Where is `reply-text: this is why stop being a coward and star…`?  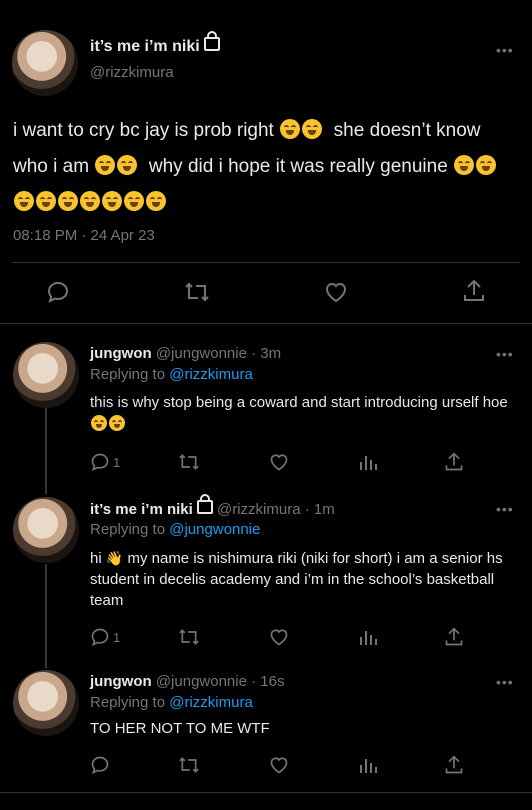
reply-text: this is why stop being a coward and star… is located at coordinates (300, 414).